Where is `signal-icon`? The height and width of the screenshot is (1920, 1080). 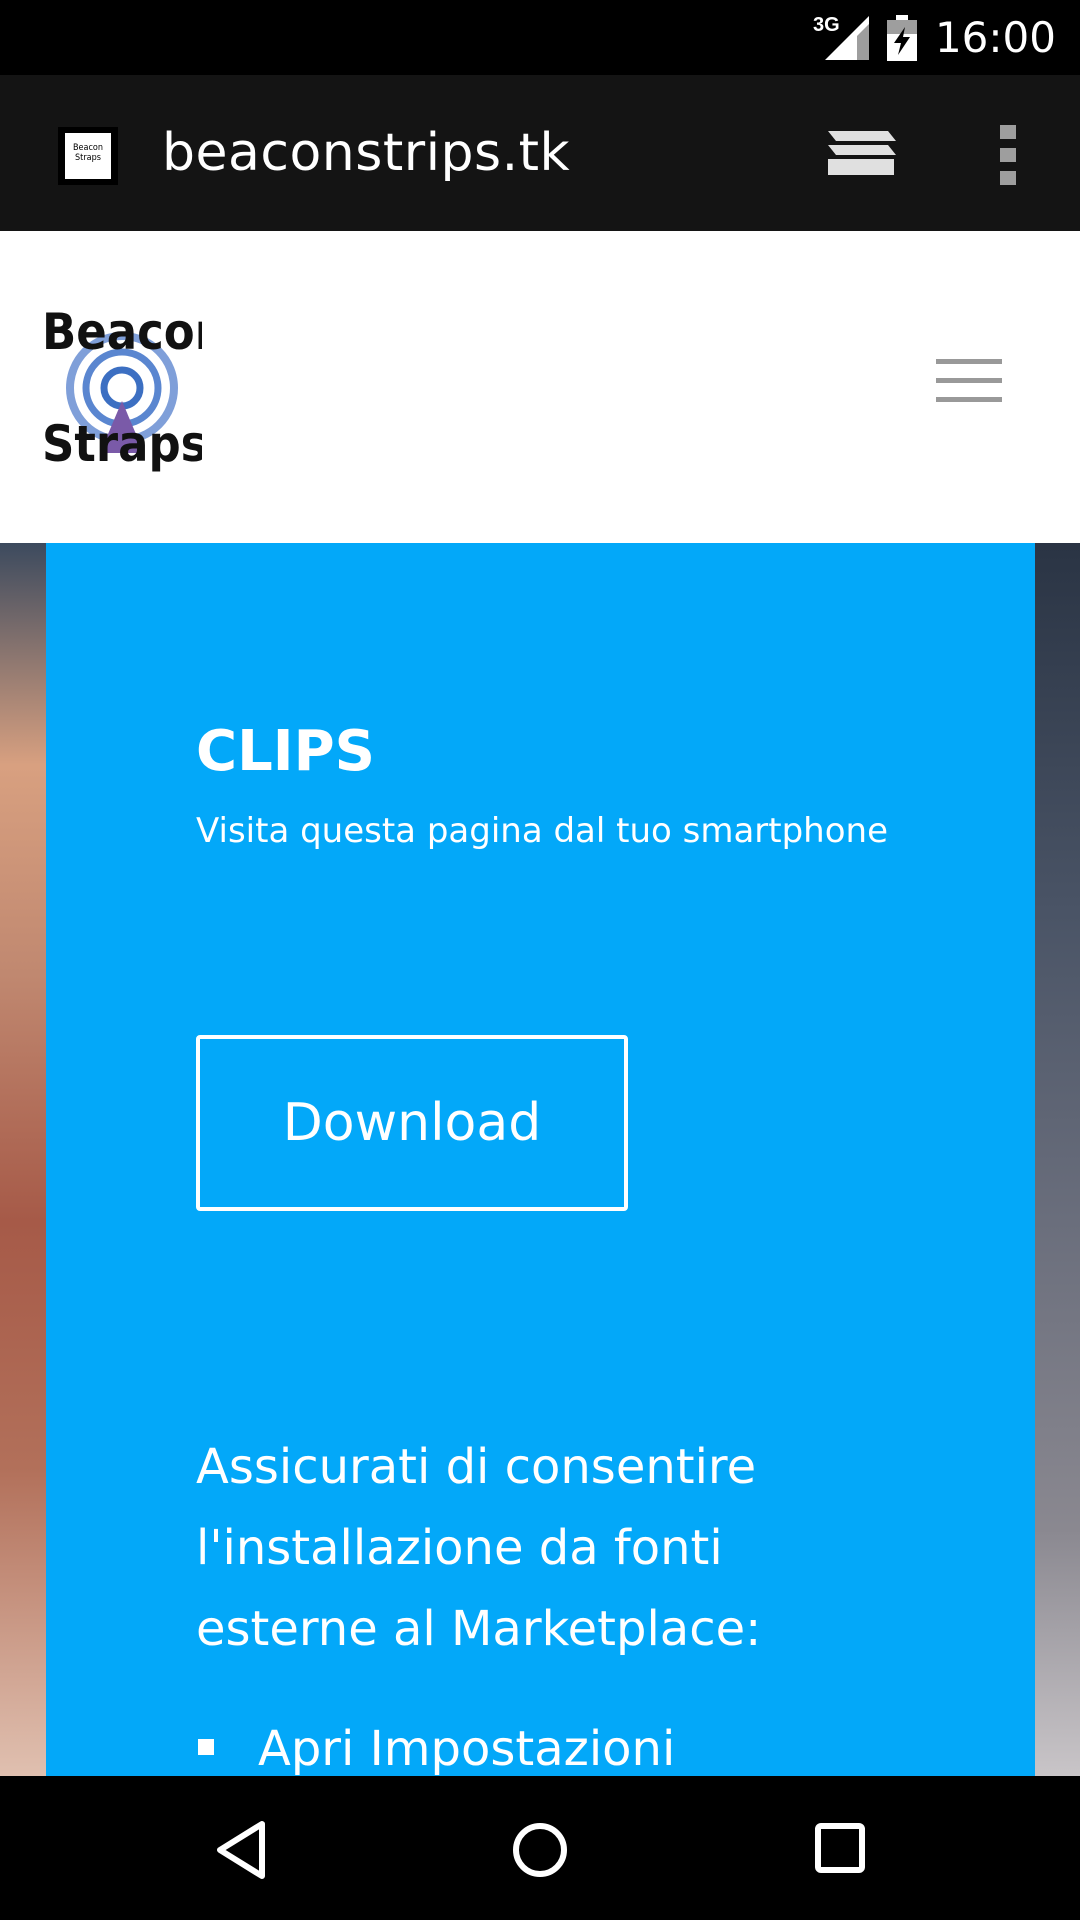
signal-icon is located at coordinates (846, 37).